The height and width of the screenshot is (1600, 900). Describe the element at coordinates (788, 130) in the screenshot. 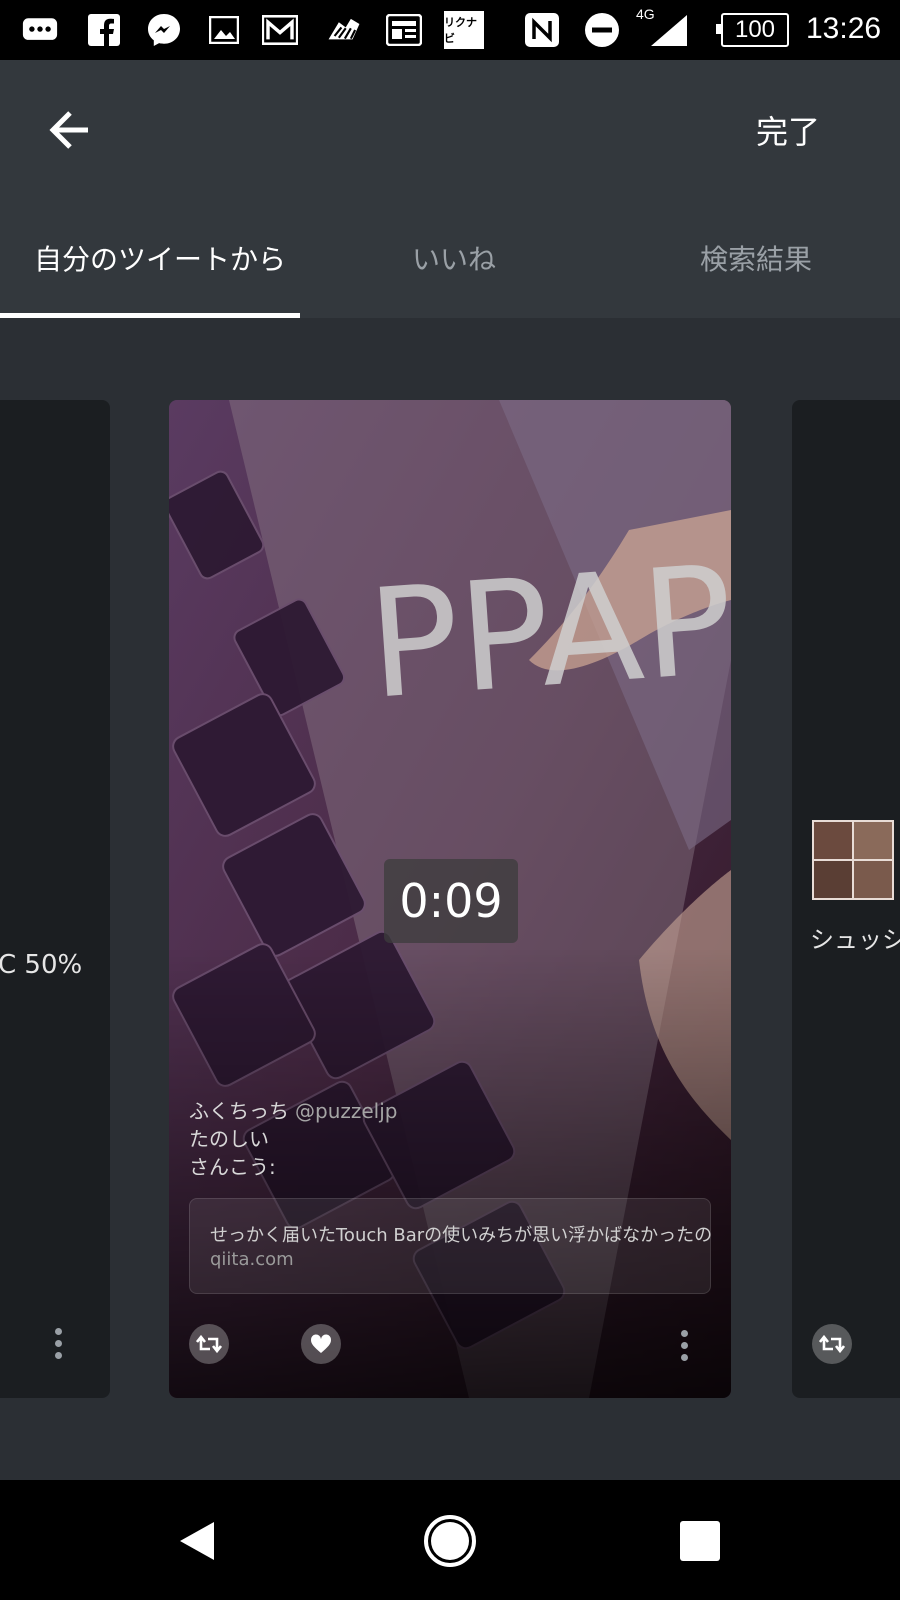

I see `done-button: 完了` at that location.